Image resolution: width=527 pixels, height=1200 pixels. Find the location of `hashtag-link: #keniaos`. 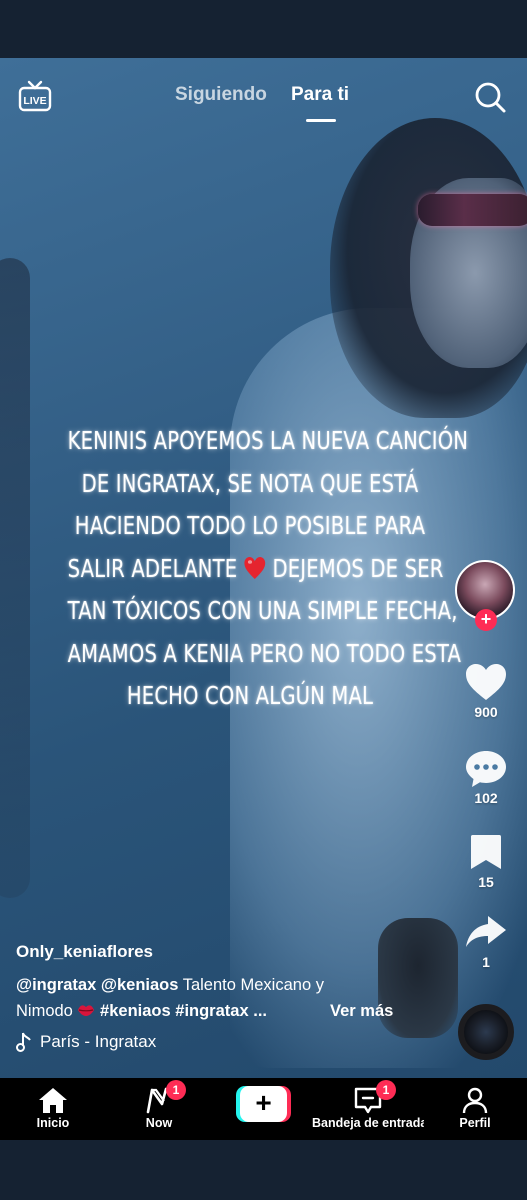

hashtag-link: #keniaos is located at coordinates (135, 1011).